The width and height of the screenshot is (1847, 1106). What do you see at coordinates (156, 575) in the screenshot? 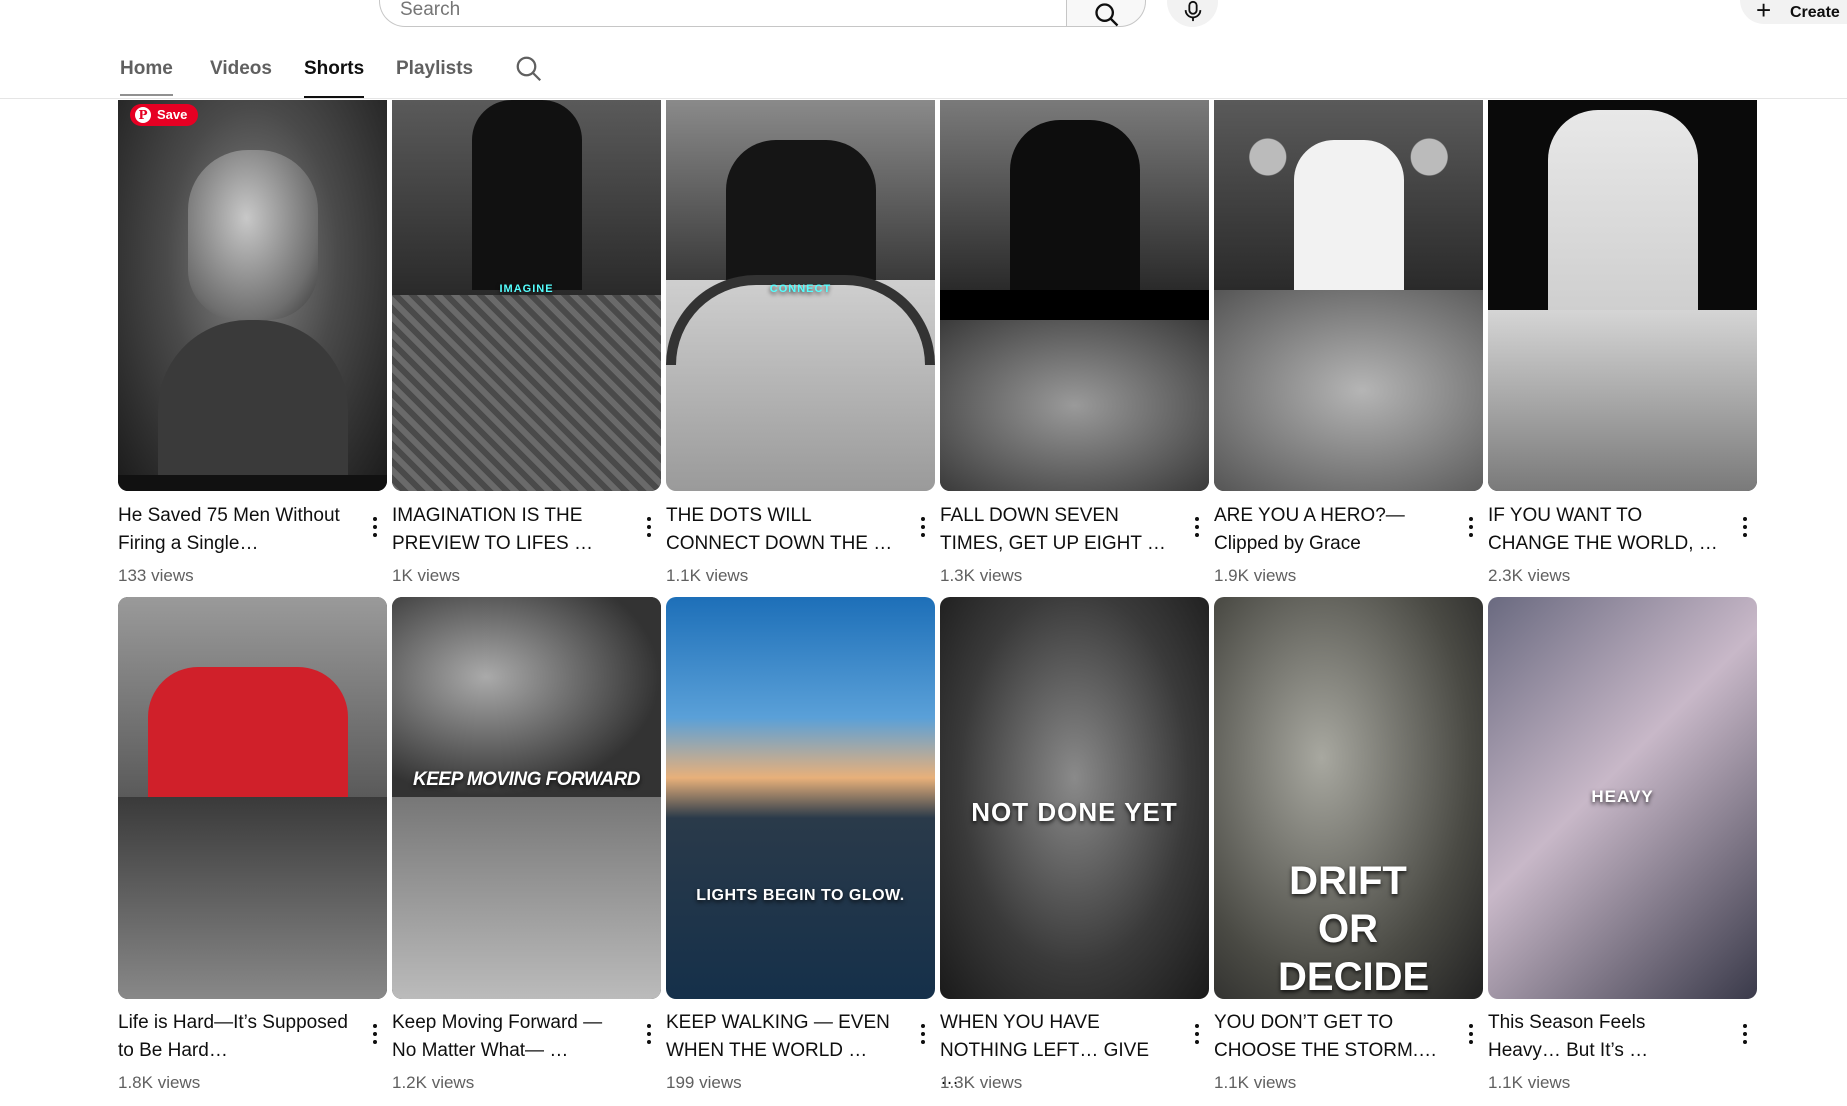
I see `short-views: 133 views` at bounding box center [156, 575].